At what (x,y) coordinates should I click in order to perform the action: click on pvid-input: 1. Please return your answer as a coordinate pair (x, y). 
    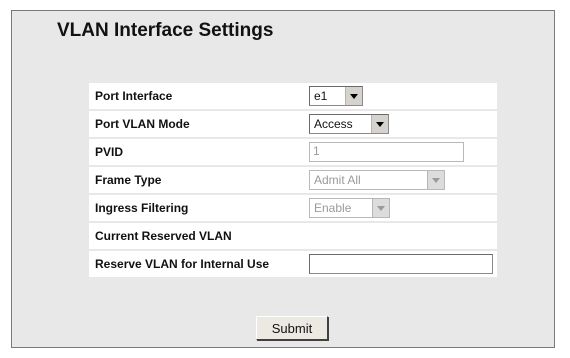
    Looking at the image, I should click on (386, 152).